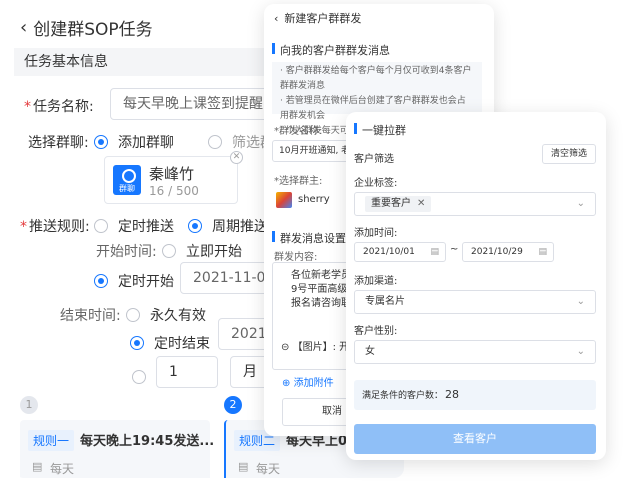 The height and width of the screenshot is (502, 626). I want to click on select-owner-label: *选择群主:, so click(298, 181).